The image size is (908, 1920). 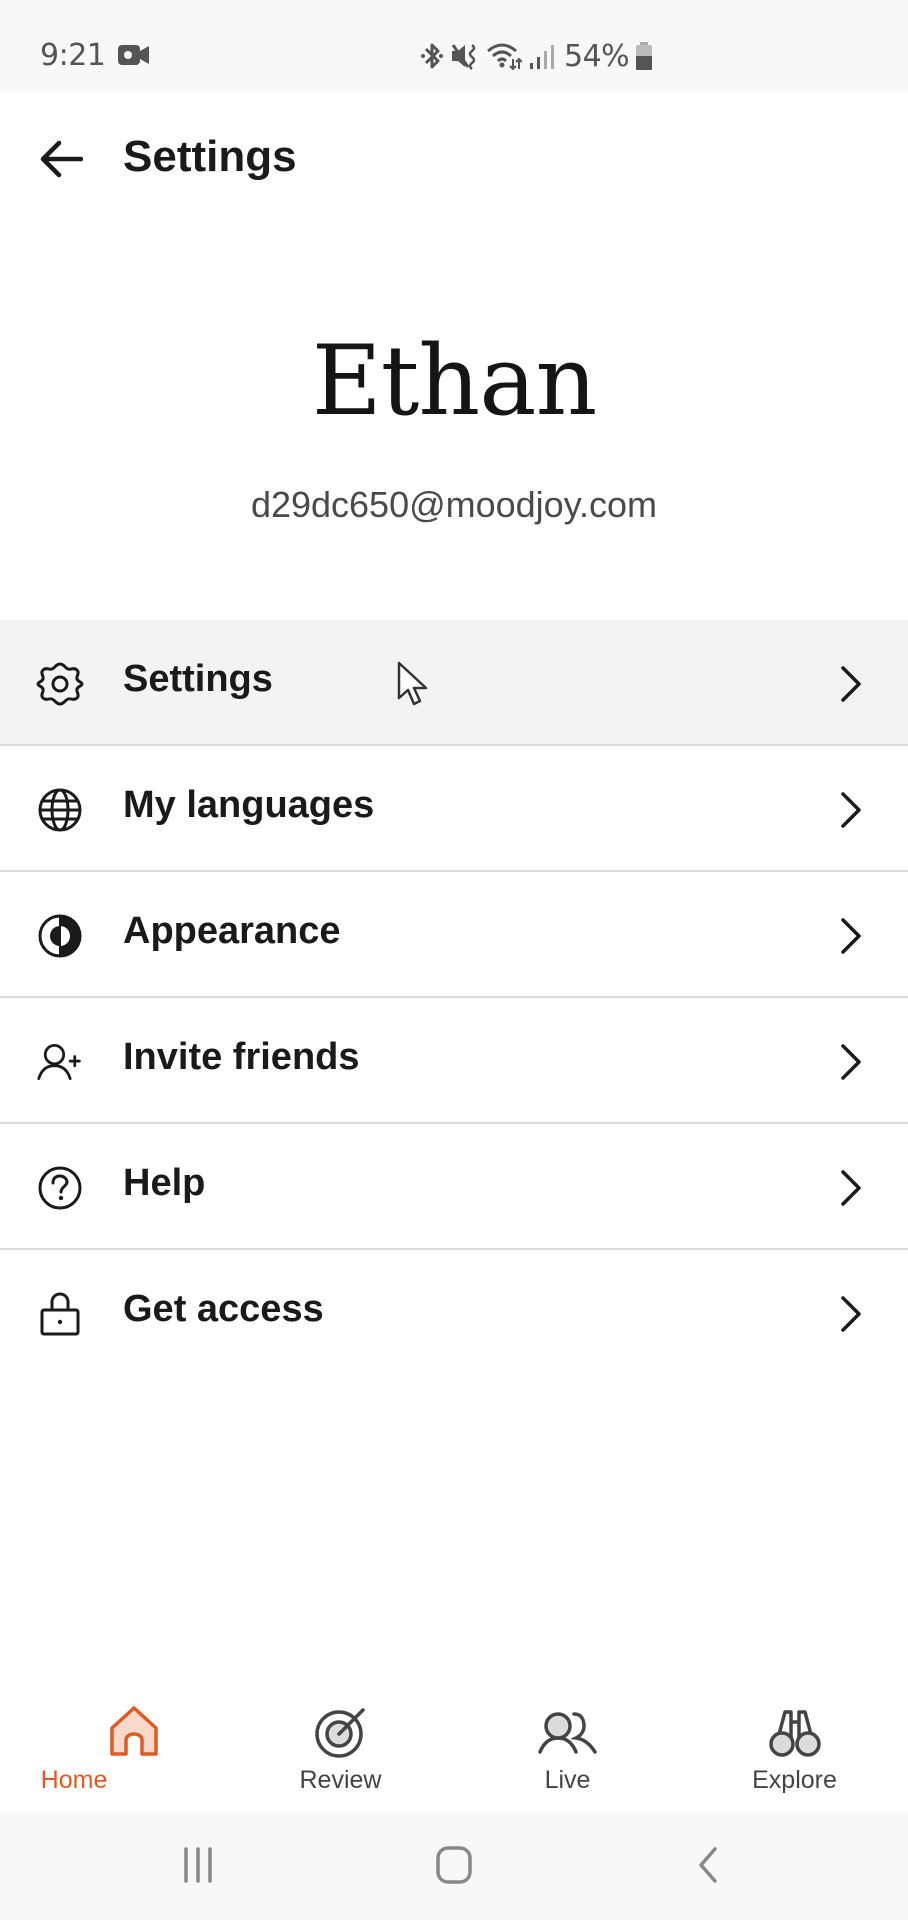 What do you see at coordinates (60, 936) in the screenshot?
I see `contrast-icon` at bounding box center [60, 936].